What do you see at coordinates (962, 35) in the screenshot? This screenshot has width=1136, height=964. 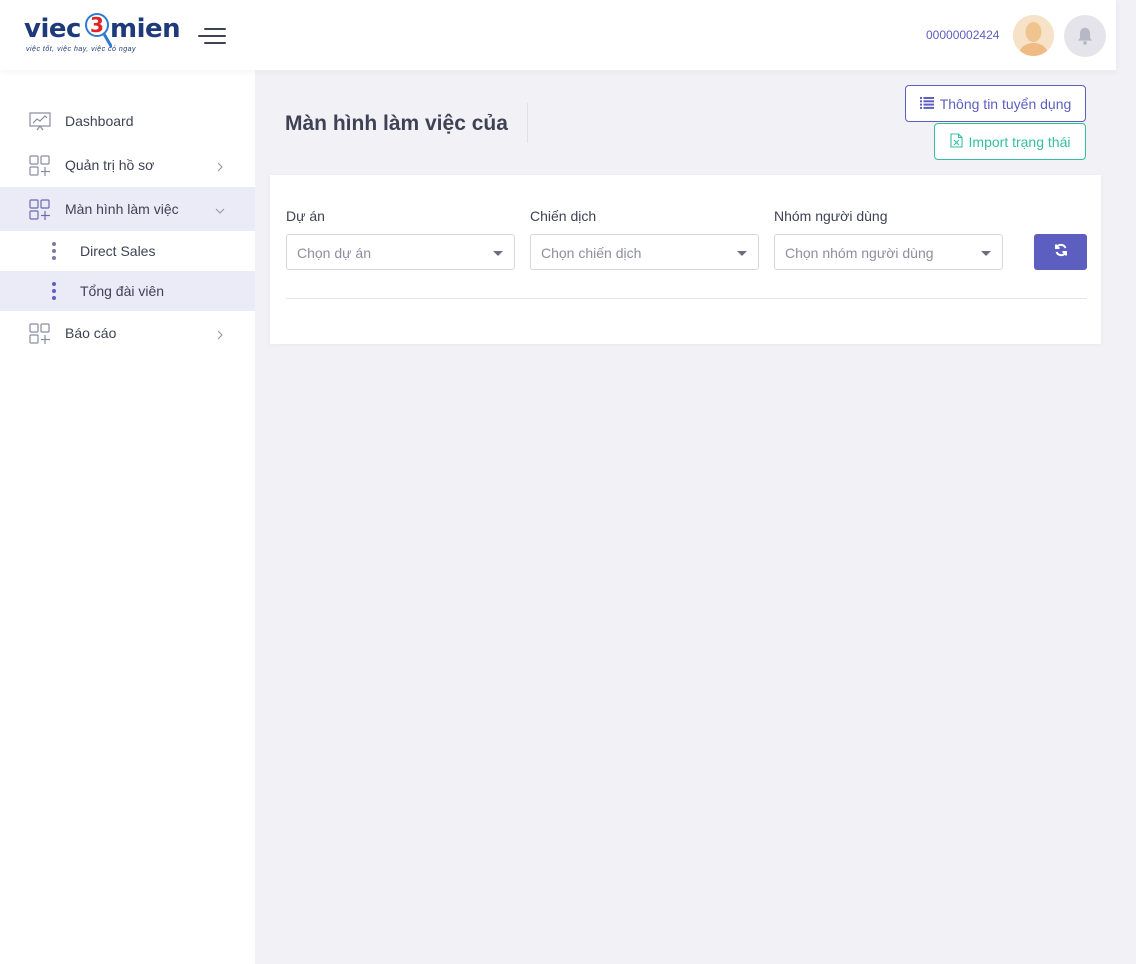 I see `user-id: 00000002424` at bounding box center [962, 35].